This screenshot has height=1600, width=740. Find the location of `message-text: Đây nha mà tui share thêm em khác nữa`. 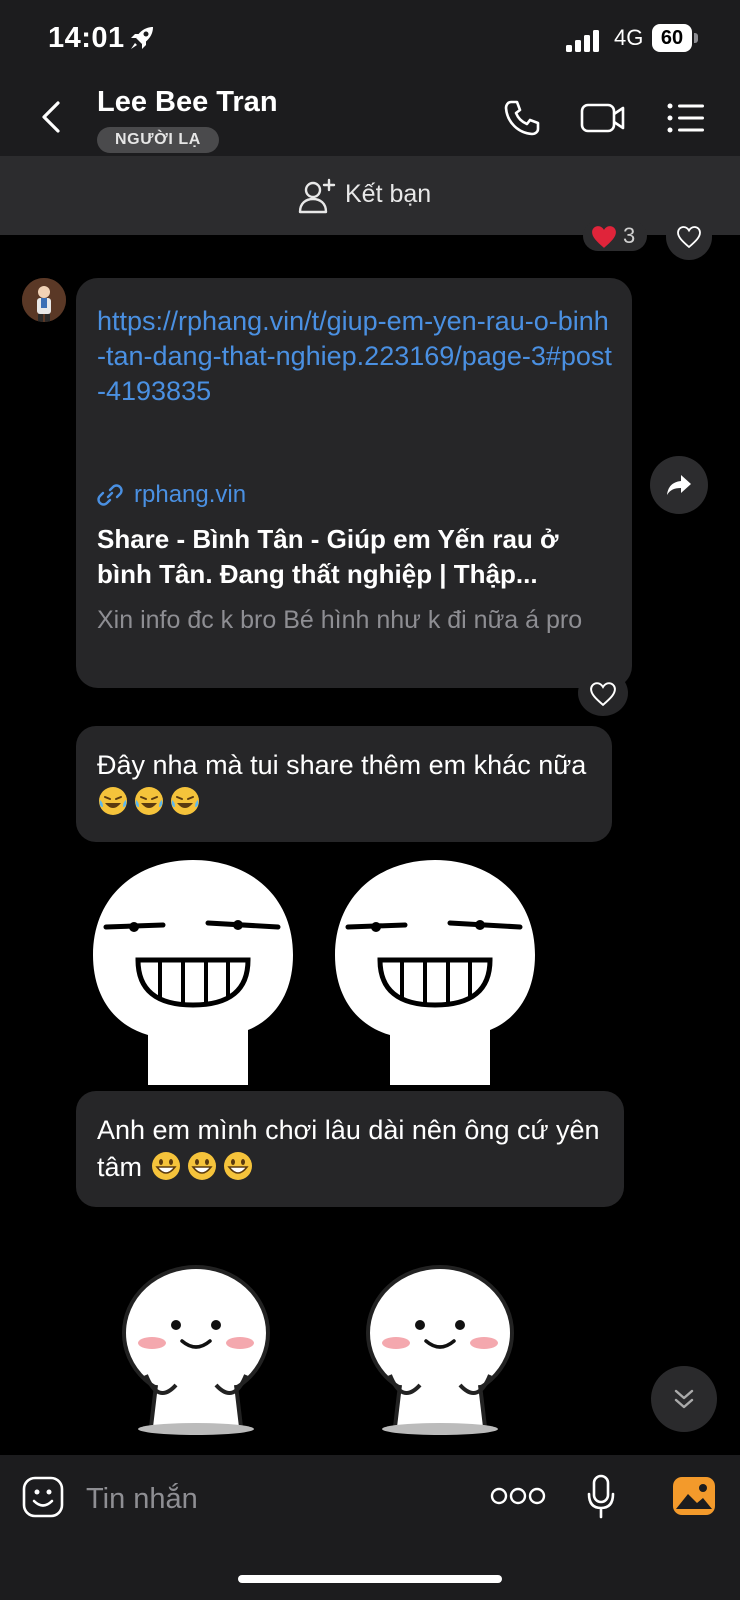

message-text: Đây nha mà tui share thêm em khác nữa is located at coordinates (347, 784).